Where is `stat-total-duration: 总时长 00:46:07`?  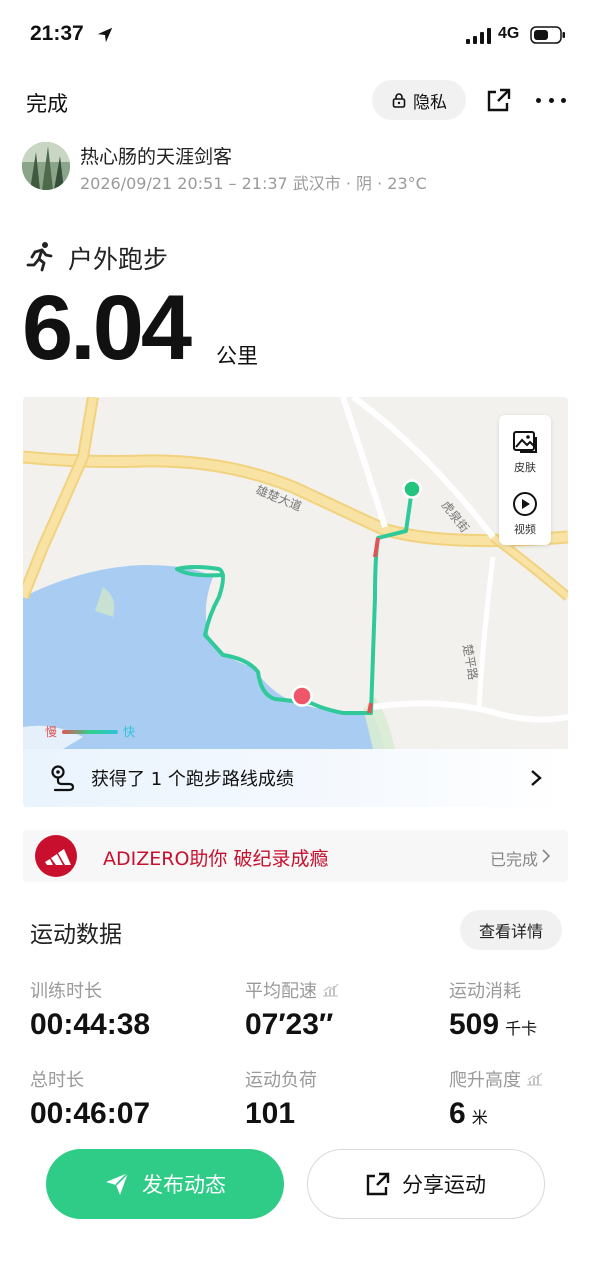 stat-total-duration: 总时长 00:46:07 is located at coordinates (90, 1099).